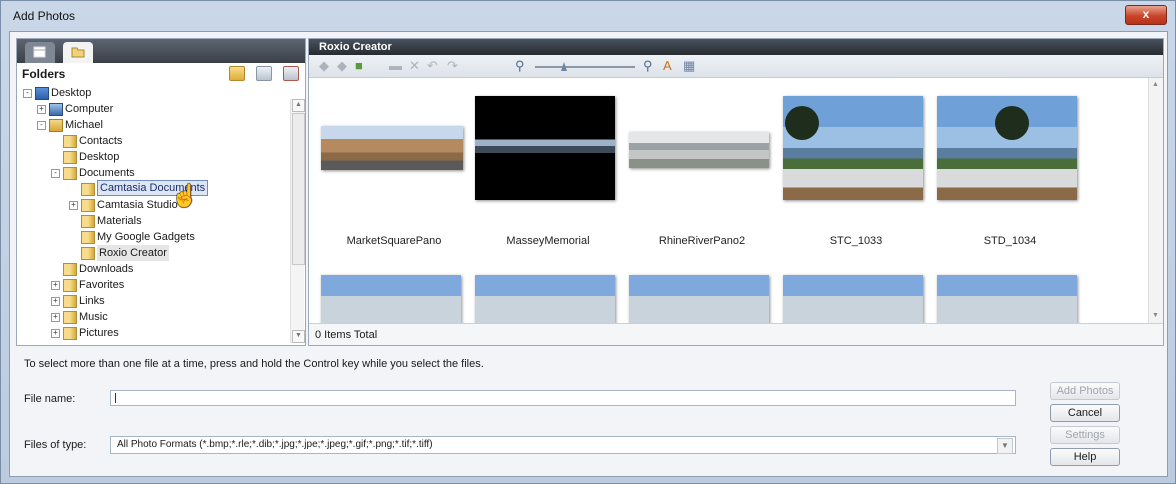 The width and height of the screenshot is (1176, 484). I want to click on tree-node-label: Contacts, so click(101, 141).